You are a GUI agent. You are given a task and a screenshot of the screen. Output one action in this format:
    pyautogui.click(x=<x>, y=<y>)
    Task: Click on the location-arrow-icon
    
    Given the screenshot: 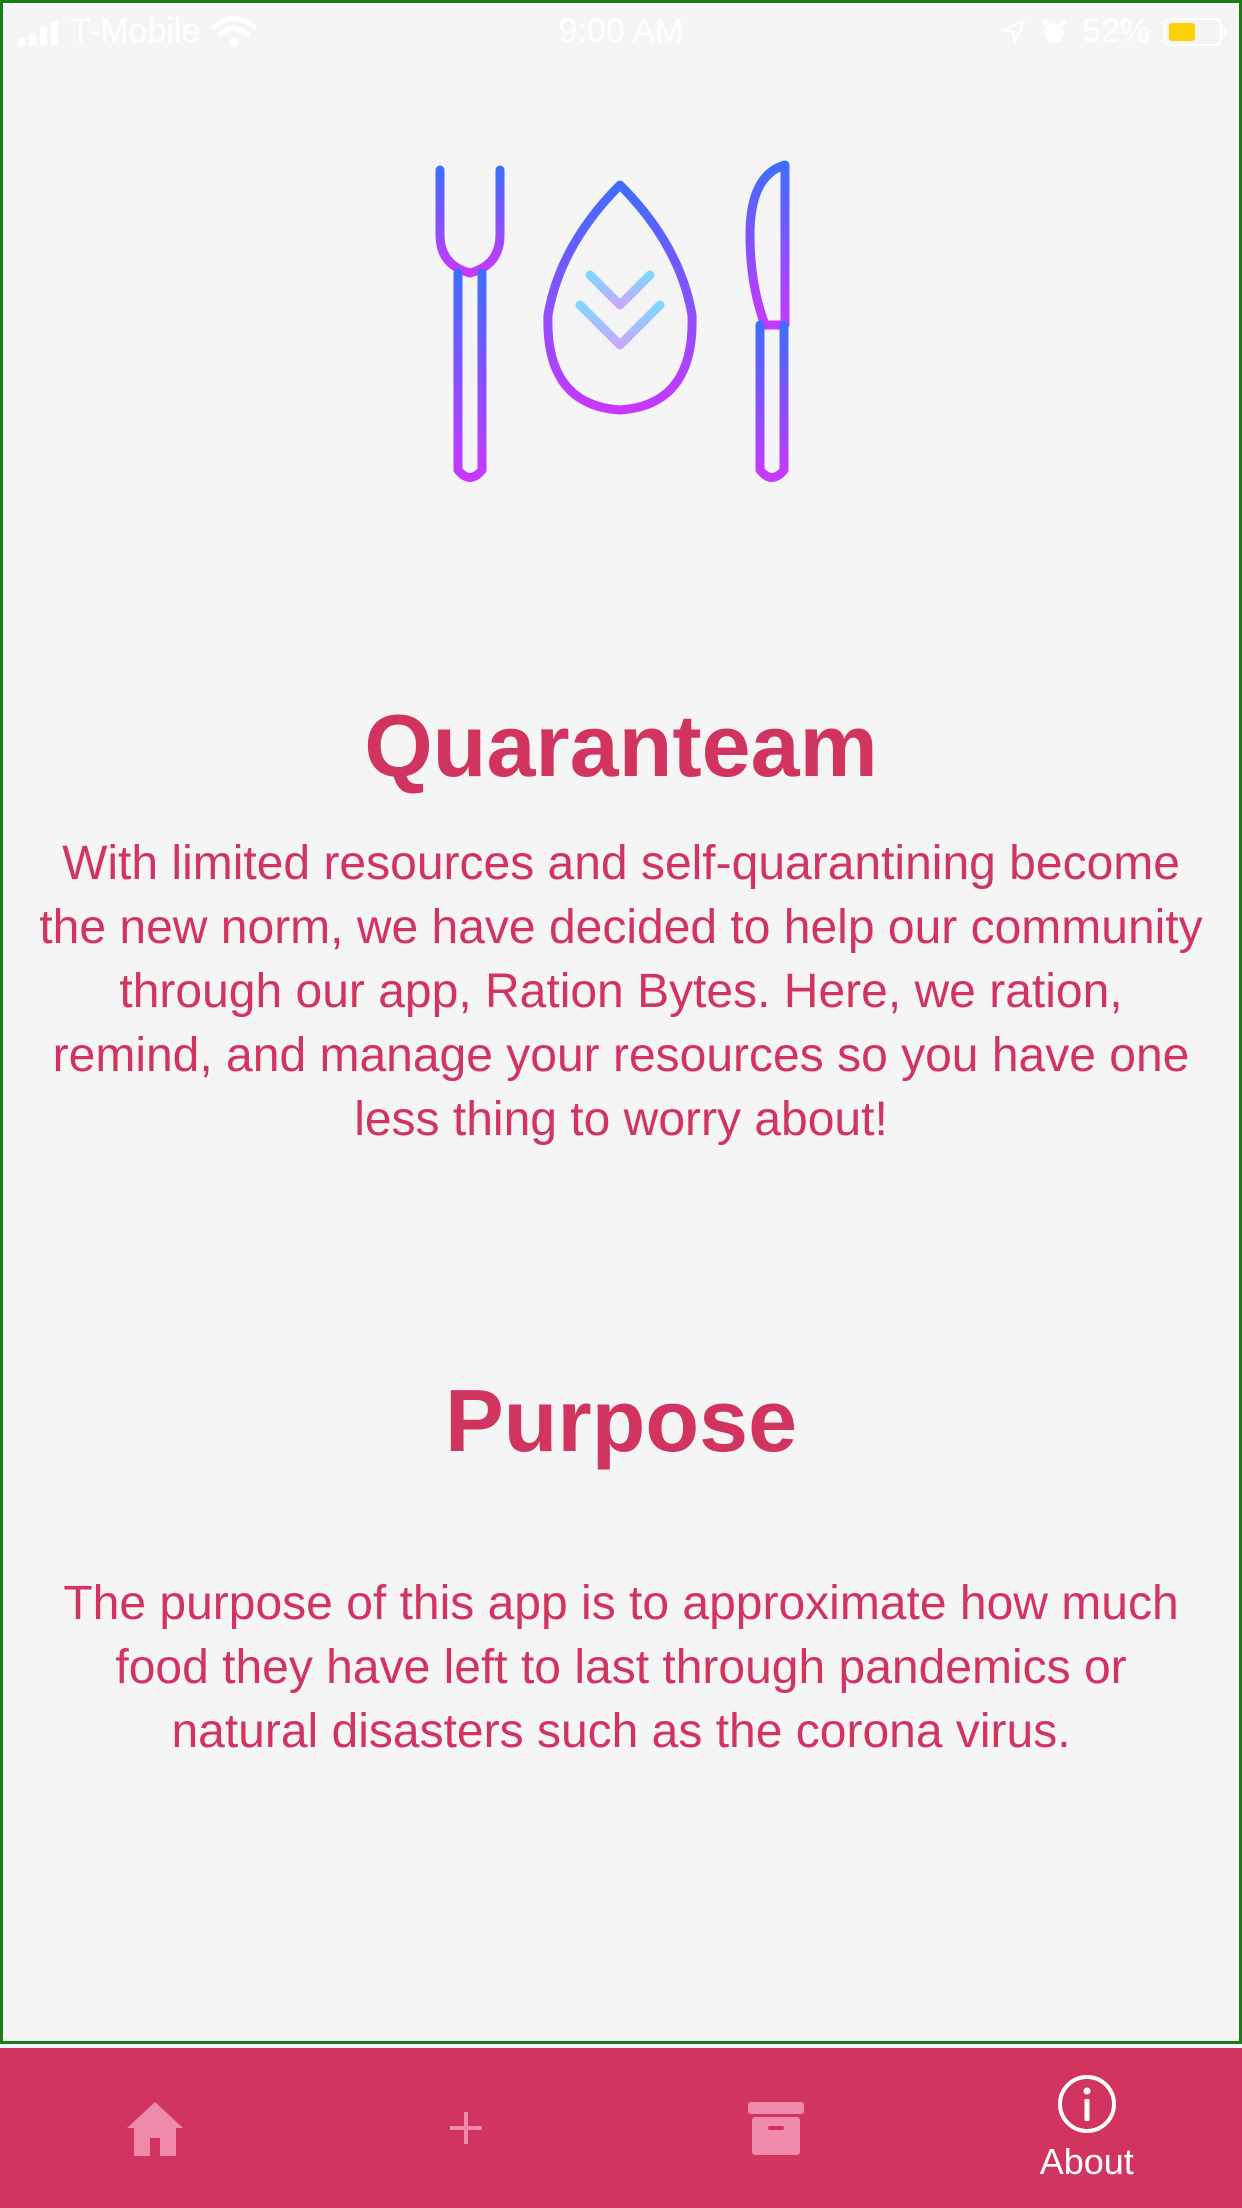 What is the action you would take?
    pyautogui.click(x=1013, y=31)
    